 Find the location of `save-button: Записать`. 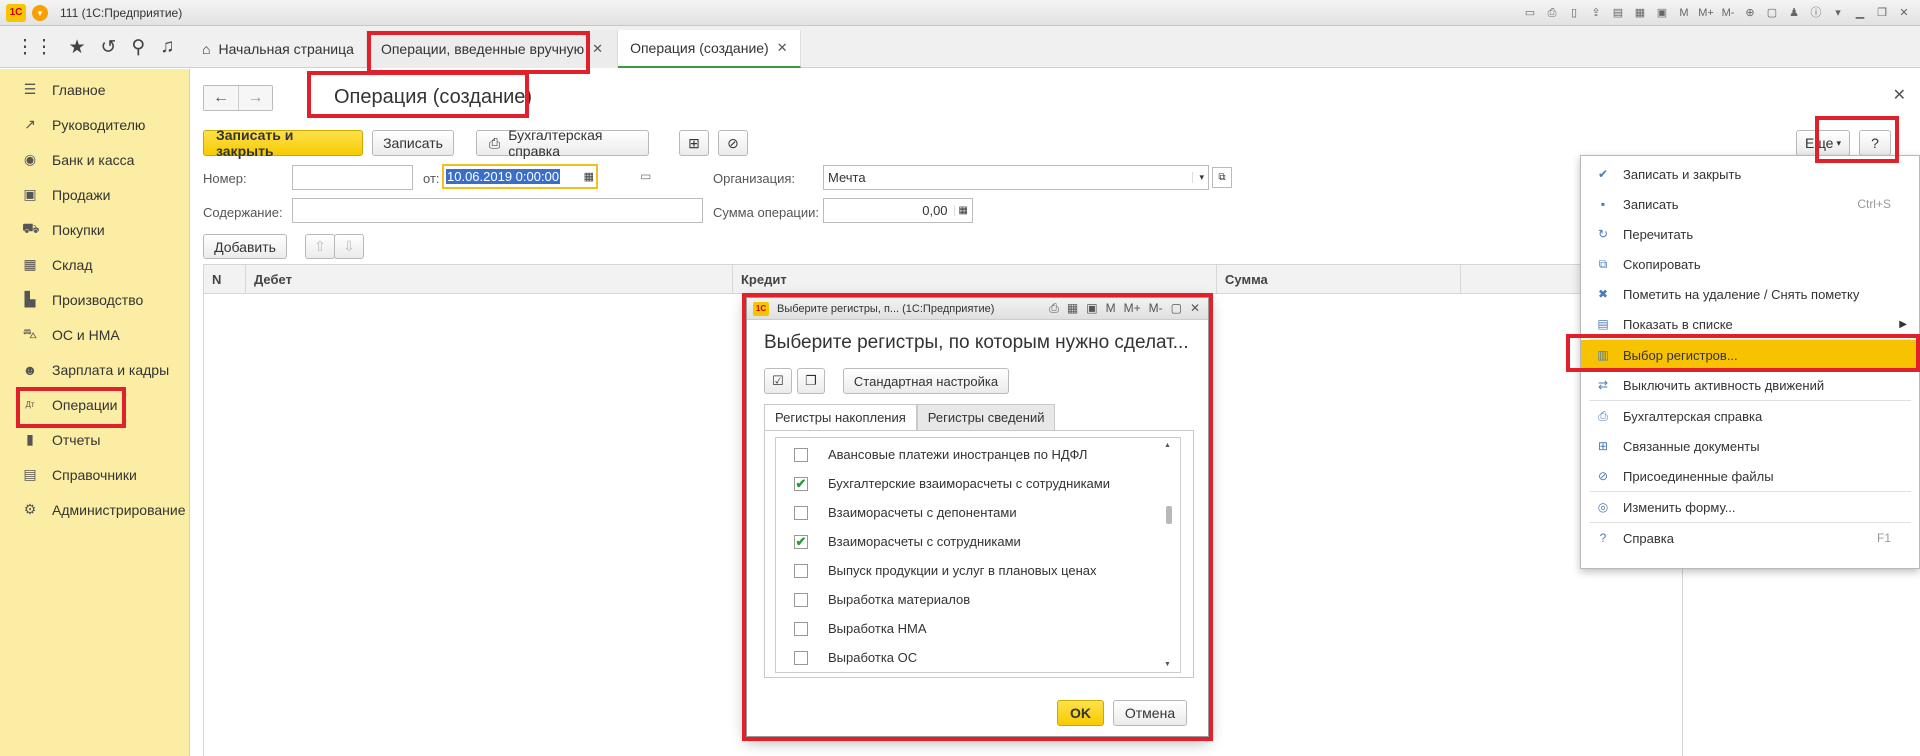

save-button: Записать is located at coordinates (413, 143).